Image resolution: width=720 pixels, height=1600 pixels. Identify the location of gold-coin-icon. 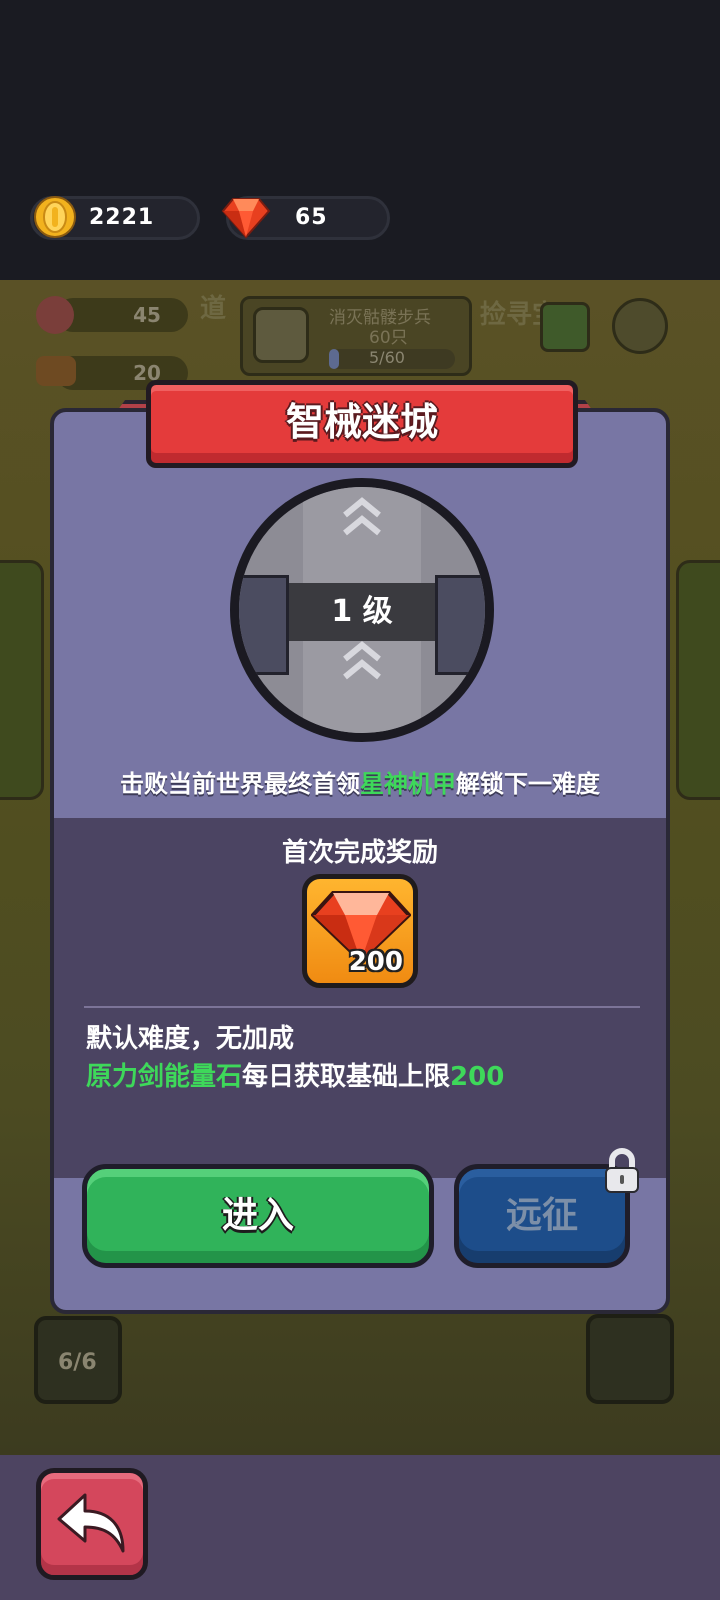
(55, 217).